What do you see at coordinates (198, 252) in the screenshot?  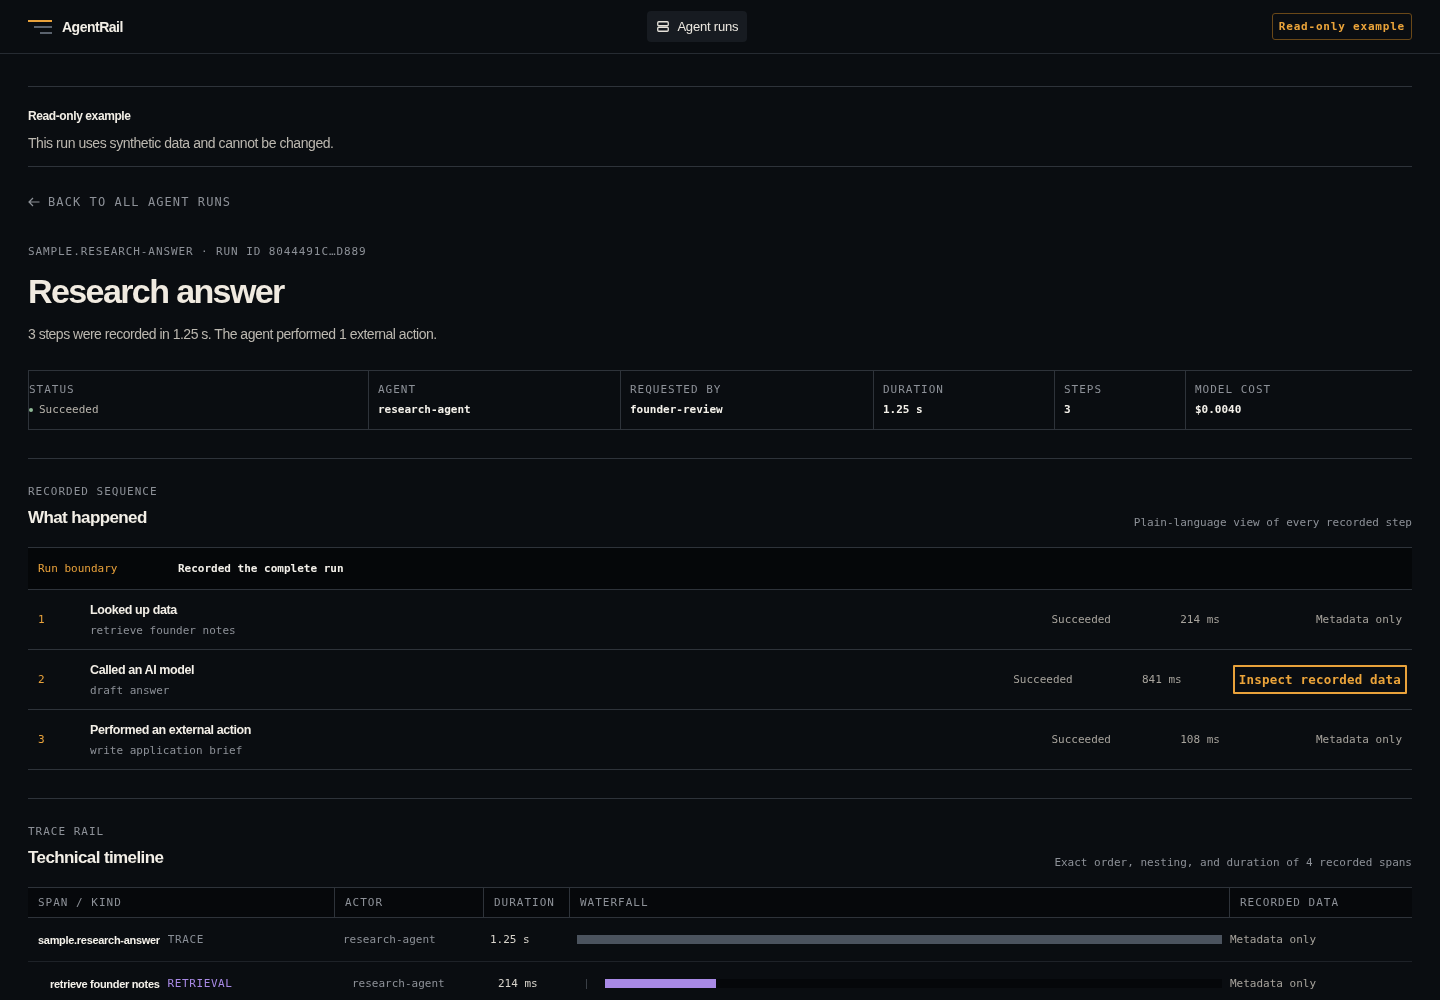 I see `run-eyebrow: SAMPLE.RESEARCH-ANSWER · RUN ID 8044491C…D889` at bounding box center [198, 252].